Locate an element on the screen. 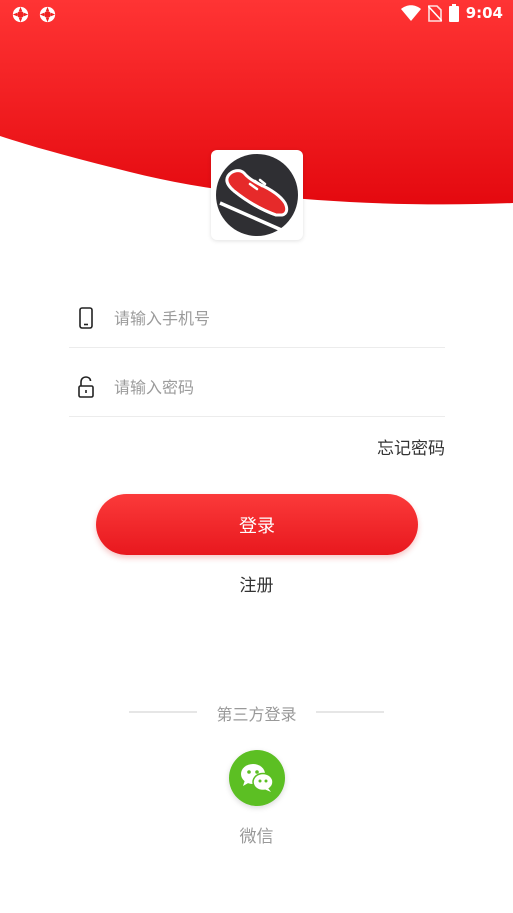 The image size is (513, 913). phone-icon is located at coordinates (86, 318).